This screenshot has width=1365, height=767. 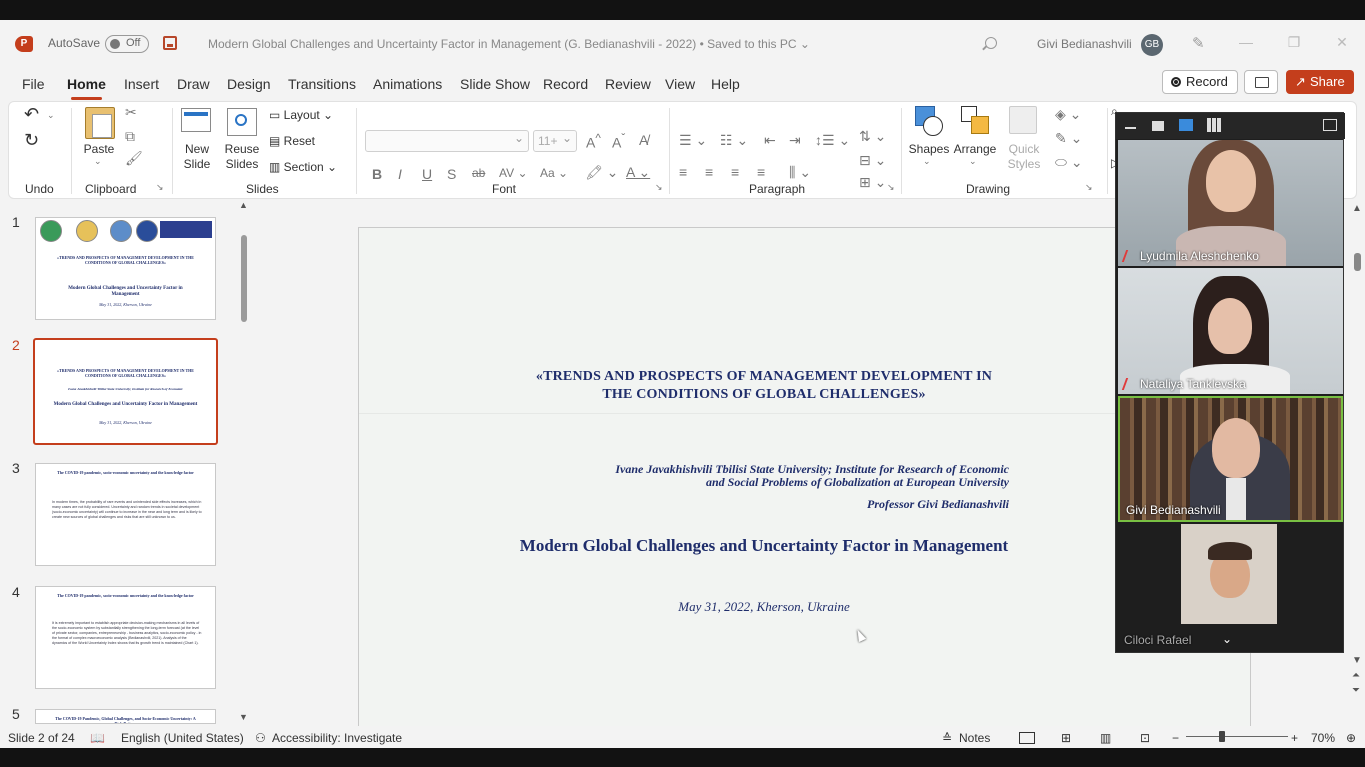 I want to click on record-button: Record, so click(x=1200, y=82).